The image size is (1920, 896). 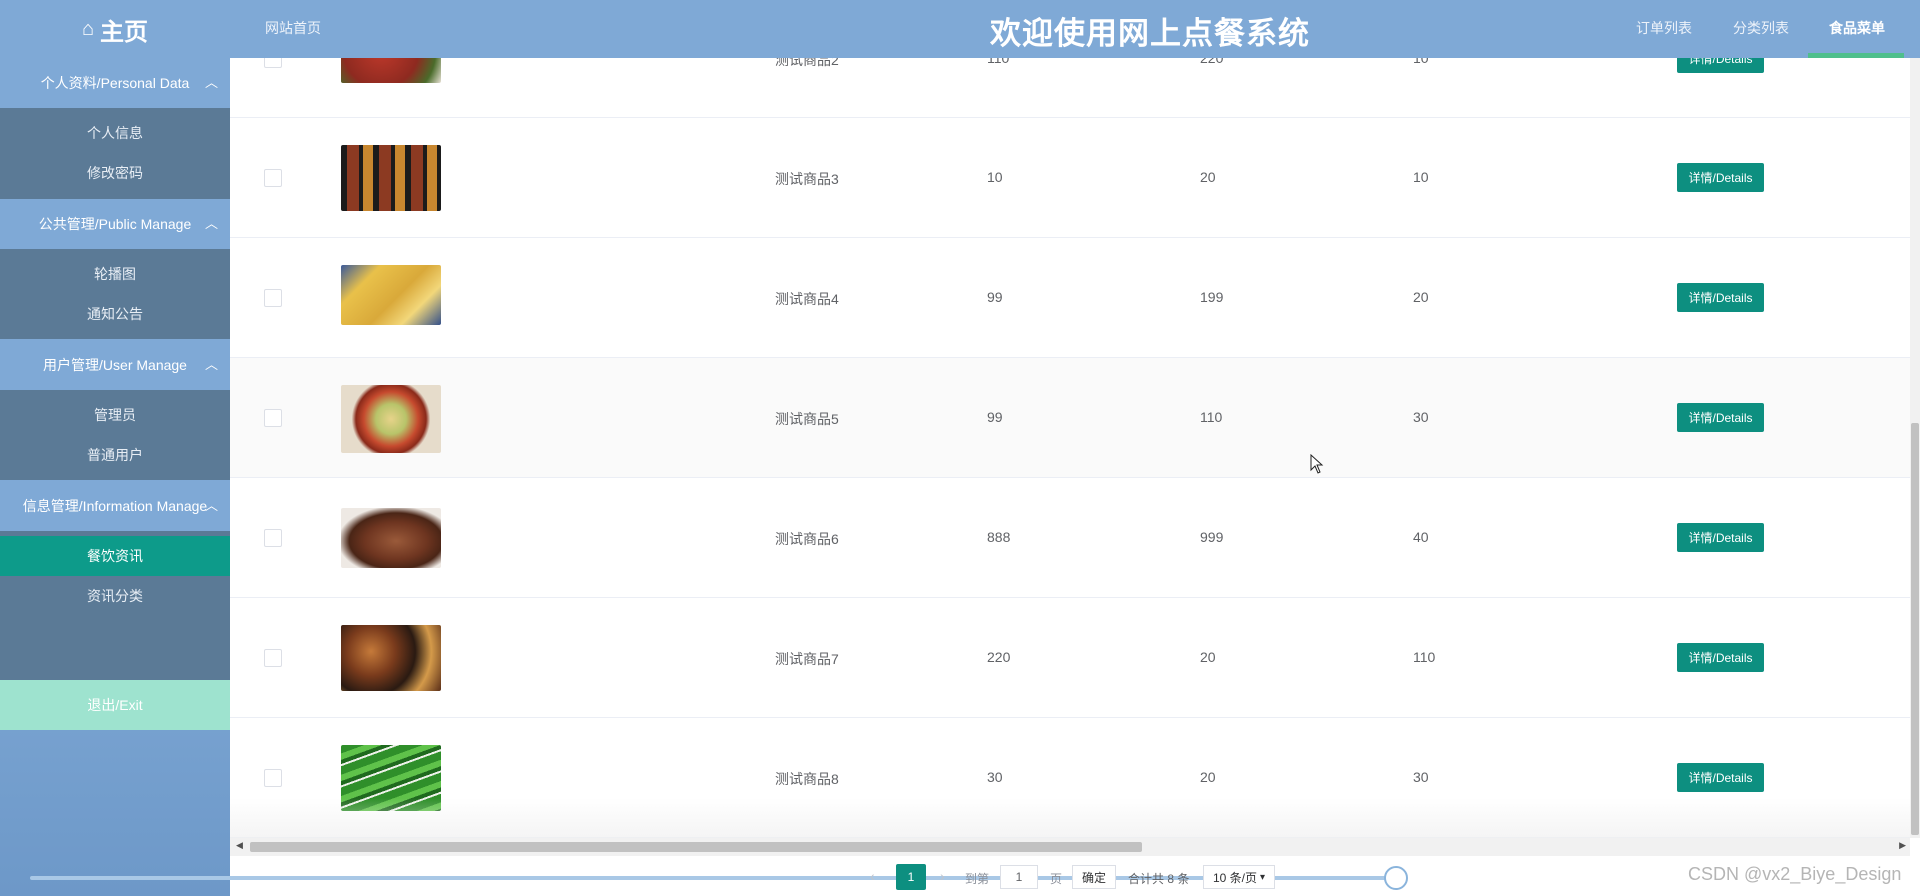 I want to click on sidebar-item-profile: 个人信息, so click(x=115, y=133).